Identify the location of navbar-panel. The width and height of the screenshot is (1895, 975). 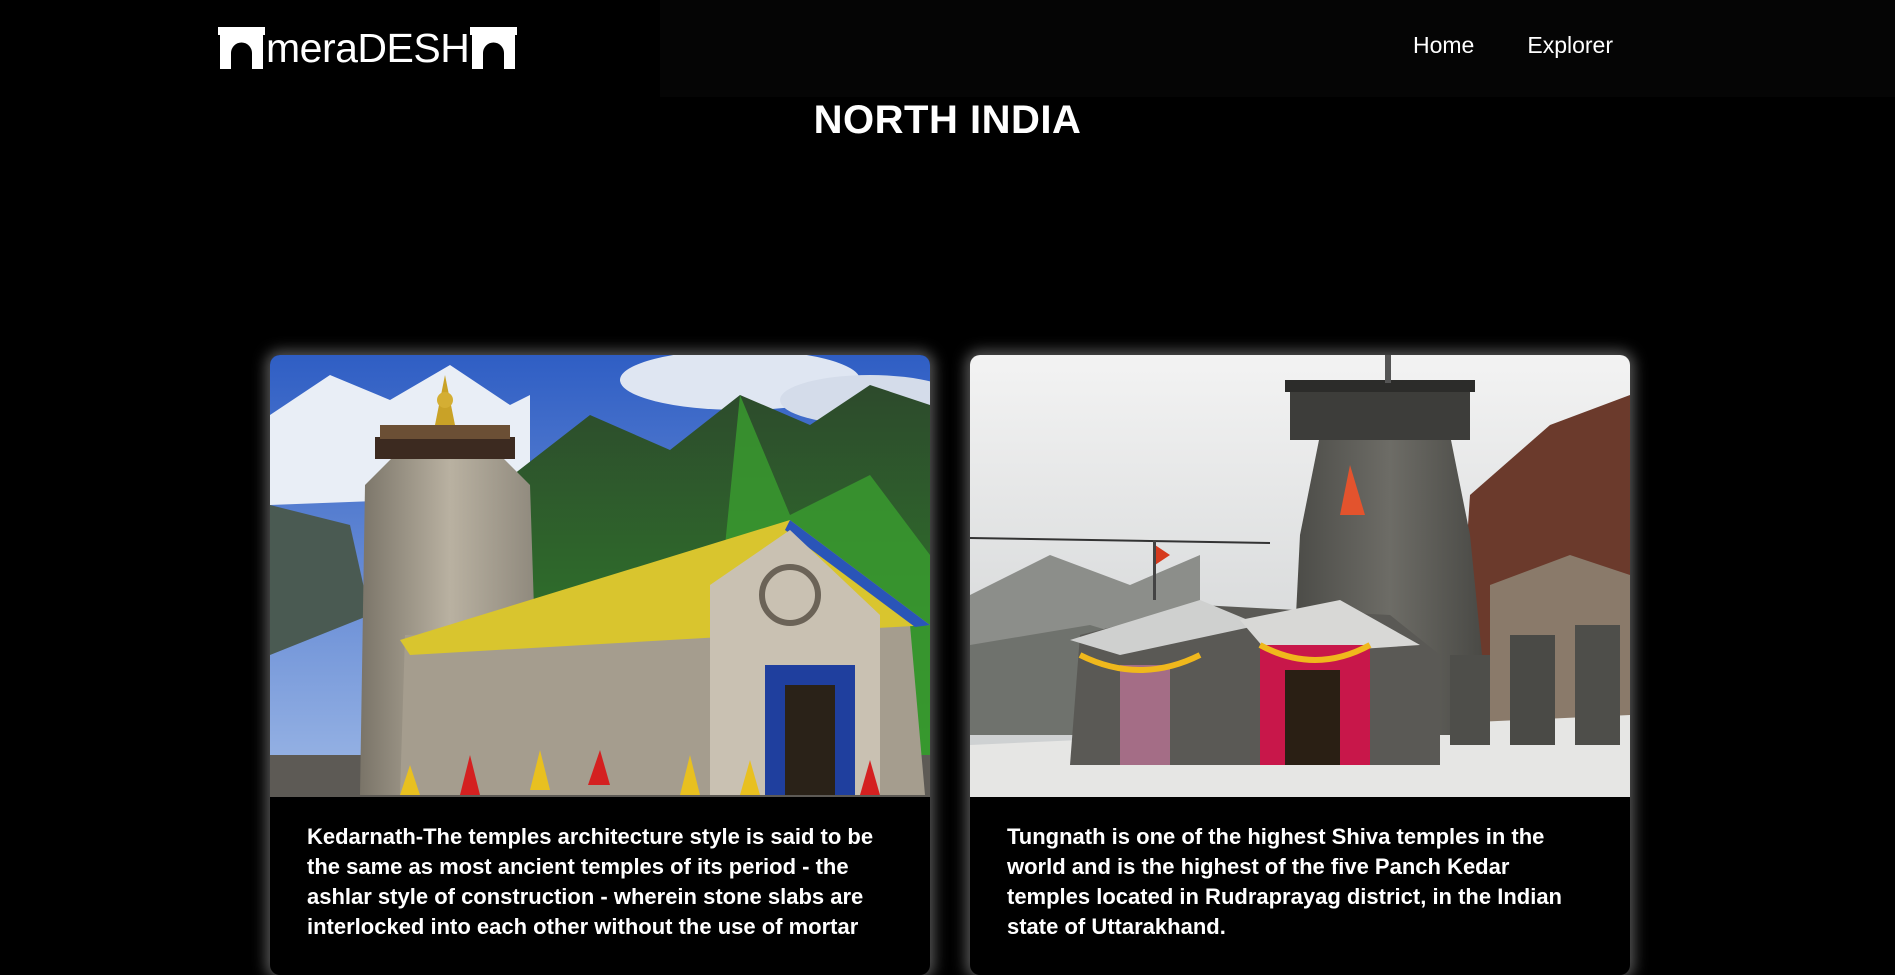
(1277, 48).